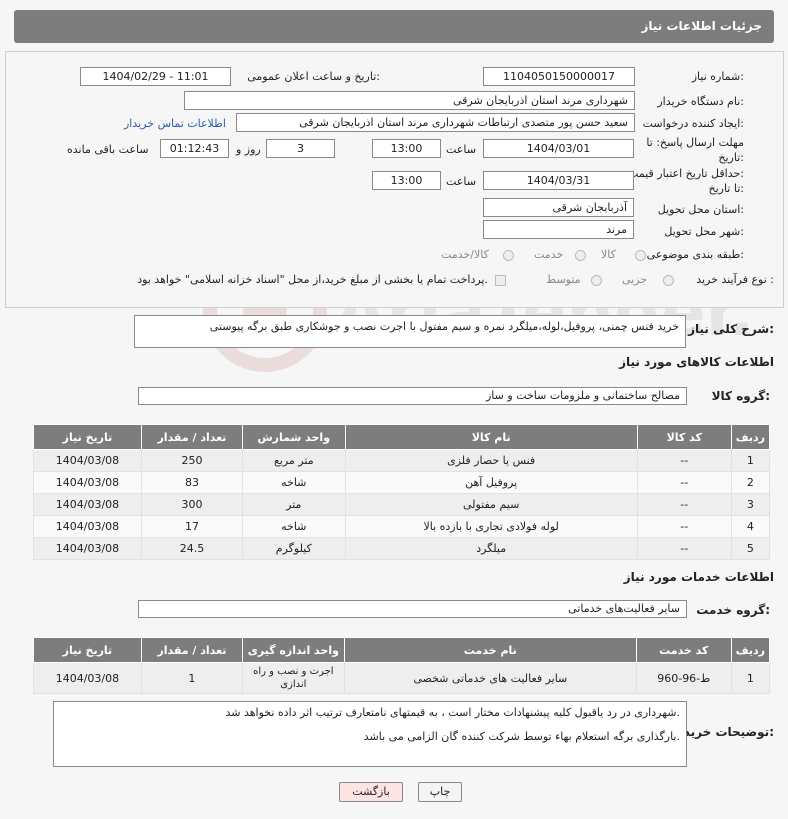  What do you see at coordinates (683, 650) in the screenshot?
I see `col-service-code: کد خدمت` at bounding box center [683, 650].